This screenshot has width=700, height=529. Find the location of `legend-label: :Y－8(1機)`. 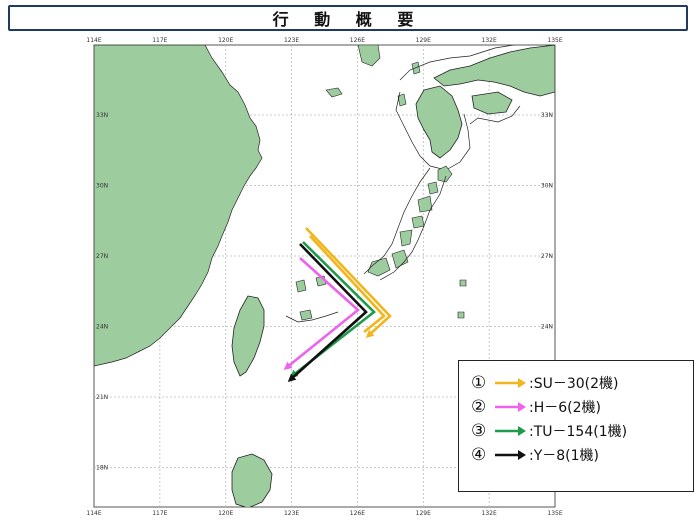

legend-label: :Y－8(1機) is located at coordinates (564, 456).